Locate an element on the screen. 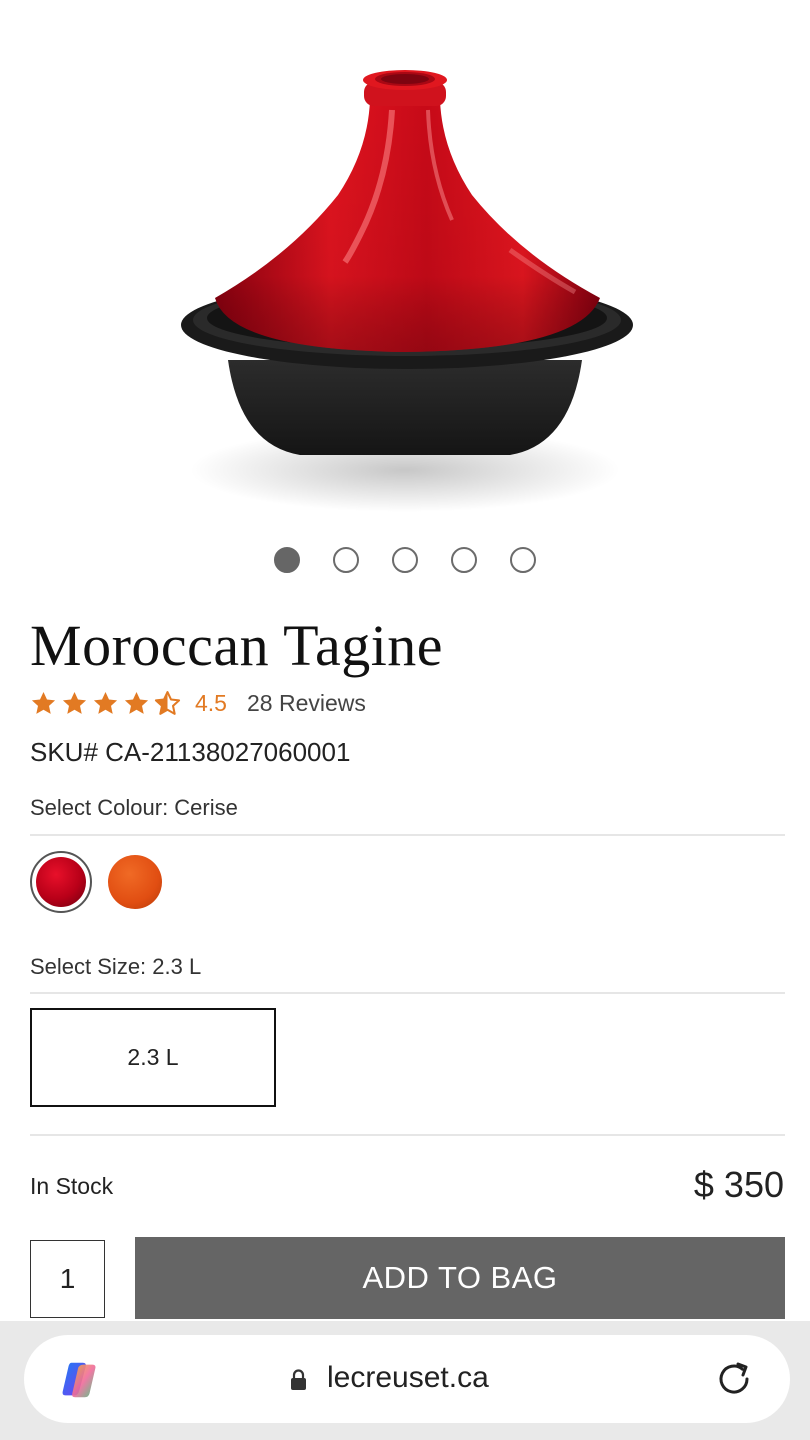  product-price: $ 350 is located at coordinates (738, 1184).